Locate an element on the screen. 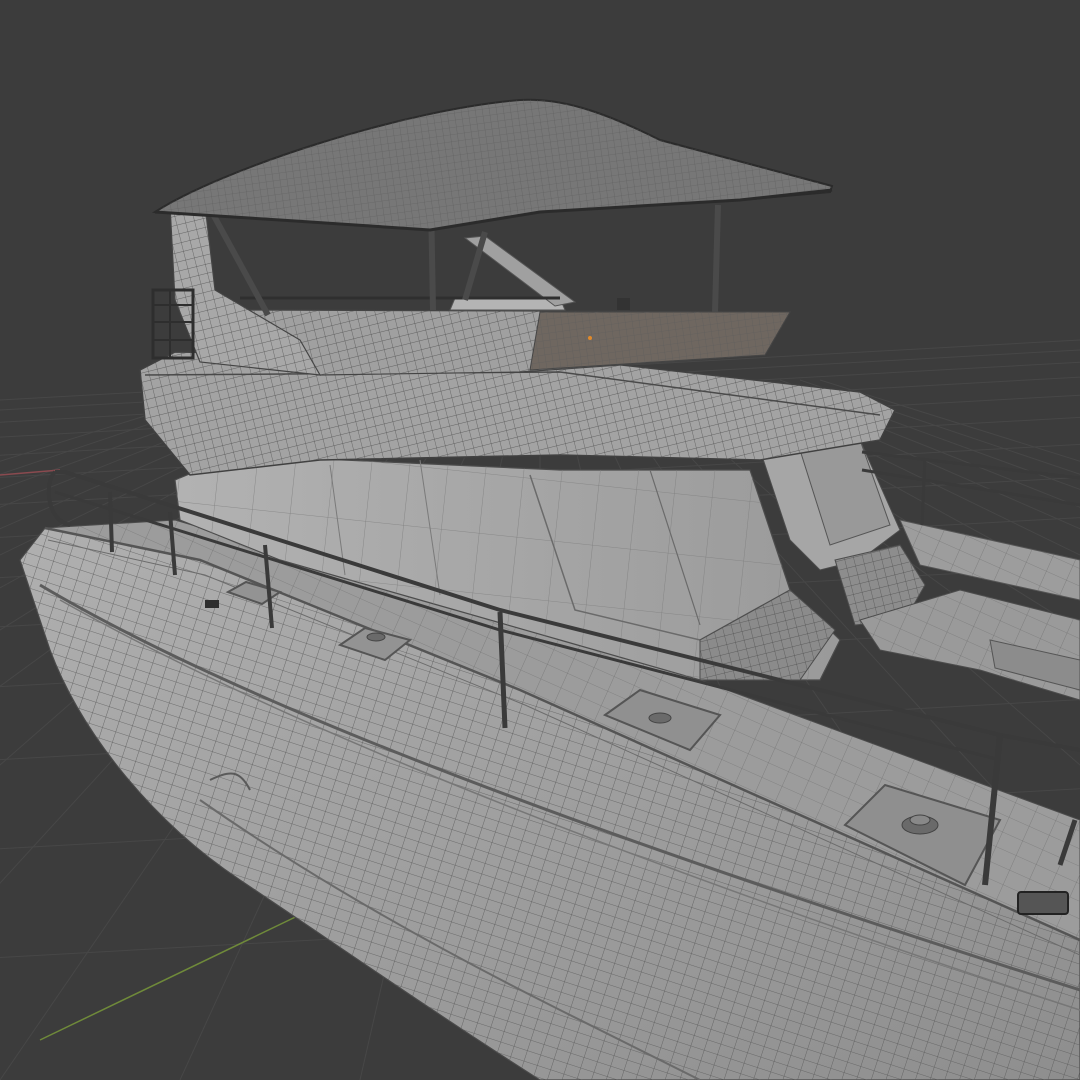 Image resolution: width=1080 pixels, height=1080 pixels. flybridge-coaming is located at coordinates (520, 342).